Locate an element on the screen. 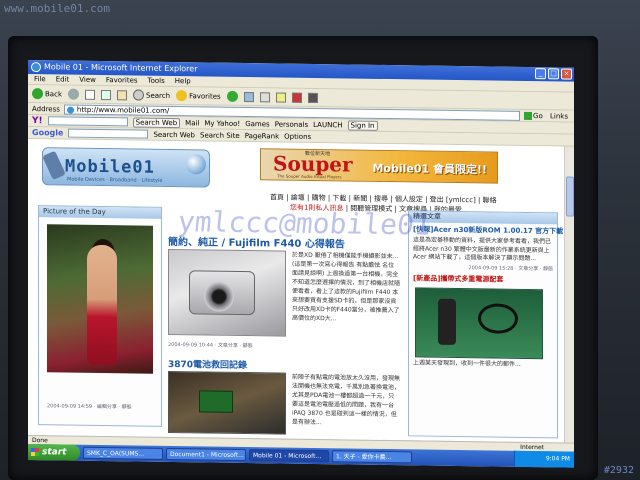  google-options-button: Options is located at coordinates (297, 136).